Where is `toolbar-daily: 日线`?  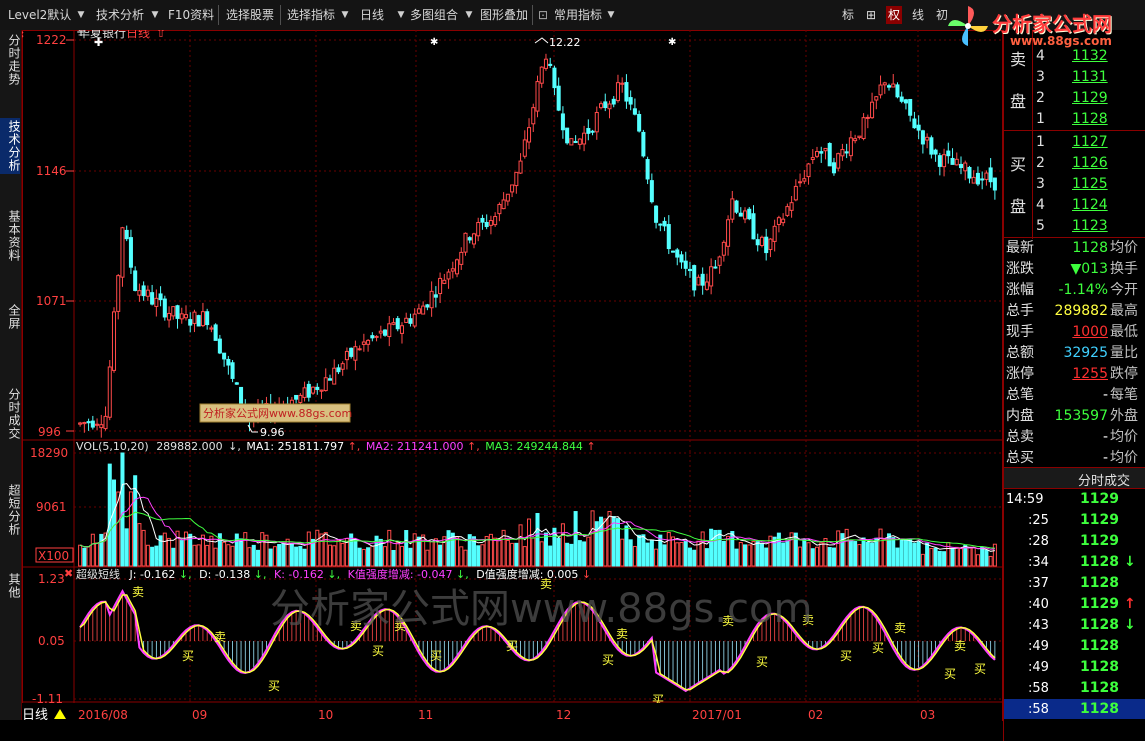
toolbar-daily: 日线 is located at coordinates (372, 15).